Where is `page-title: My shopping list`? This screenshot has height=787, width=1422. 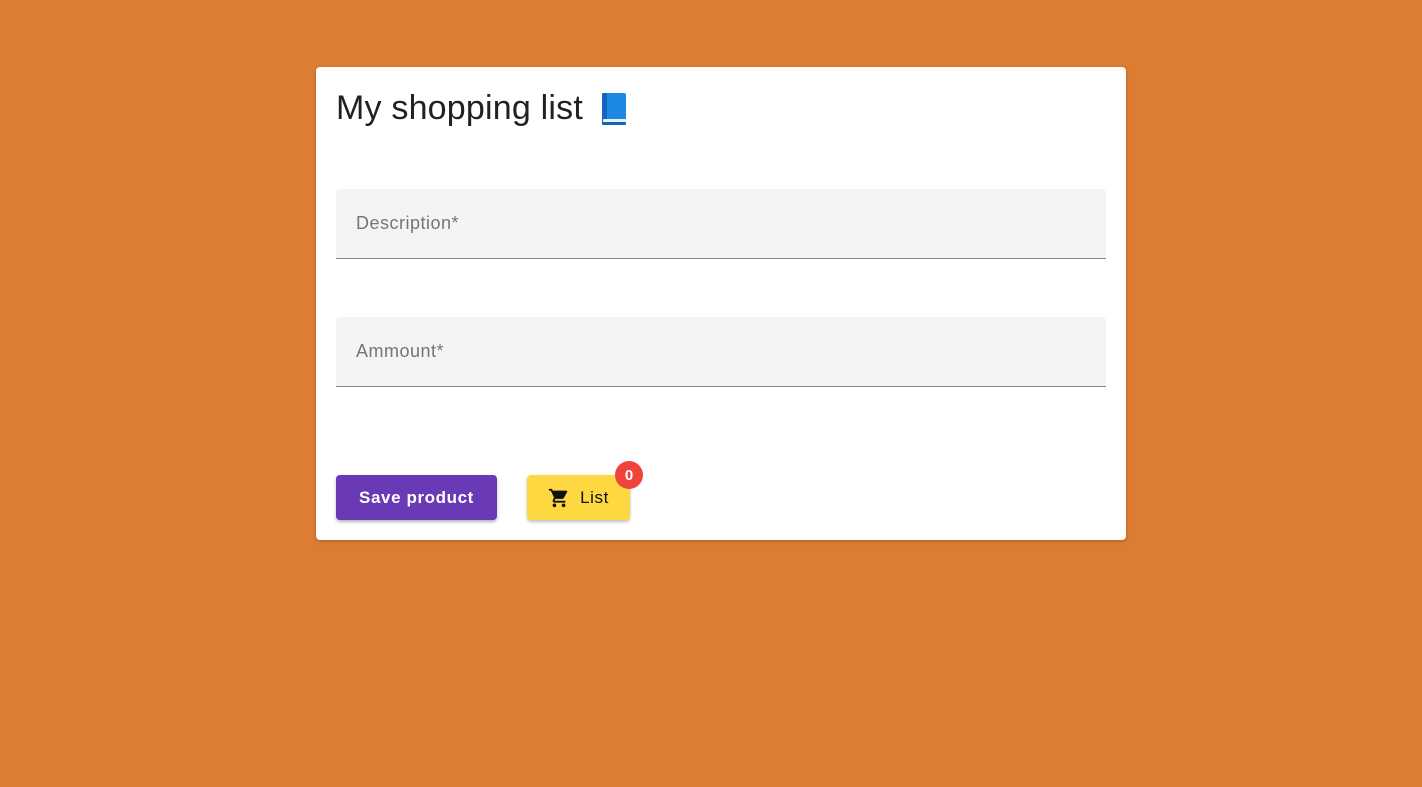 page-title: My shopping list is located at coordinates (459, 108).